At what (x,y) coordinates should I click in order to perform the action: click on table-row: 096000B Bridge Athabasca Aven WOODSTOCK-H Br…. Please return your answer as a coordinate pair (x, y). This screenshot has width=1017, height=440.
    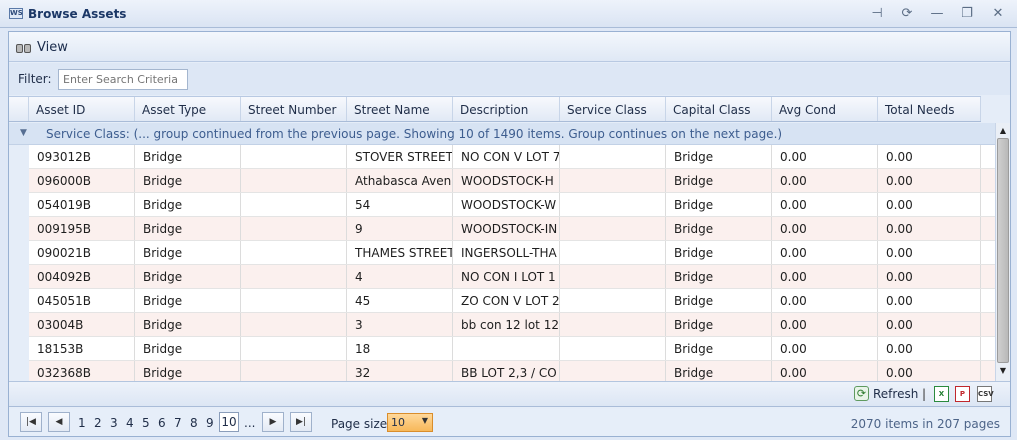
    Looking at the image, I should click on (512, 181).